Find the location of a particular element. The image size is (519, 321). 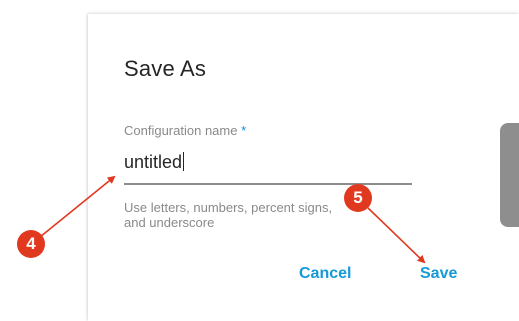

configuration-name-value: untitled is located at coordinates (153, 162).